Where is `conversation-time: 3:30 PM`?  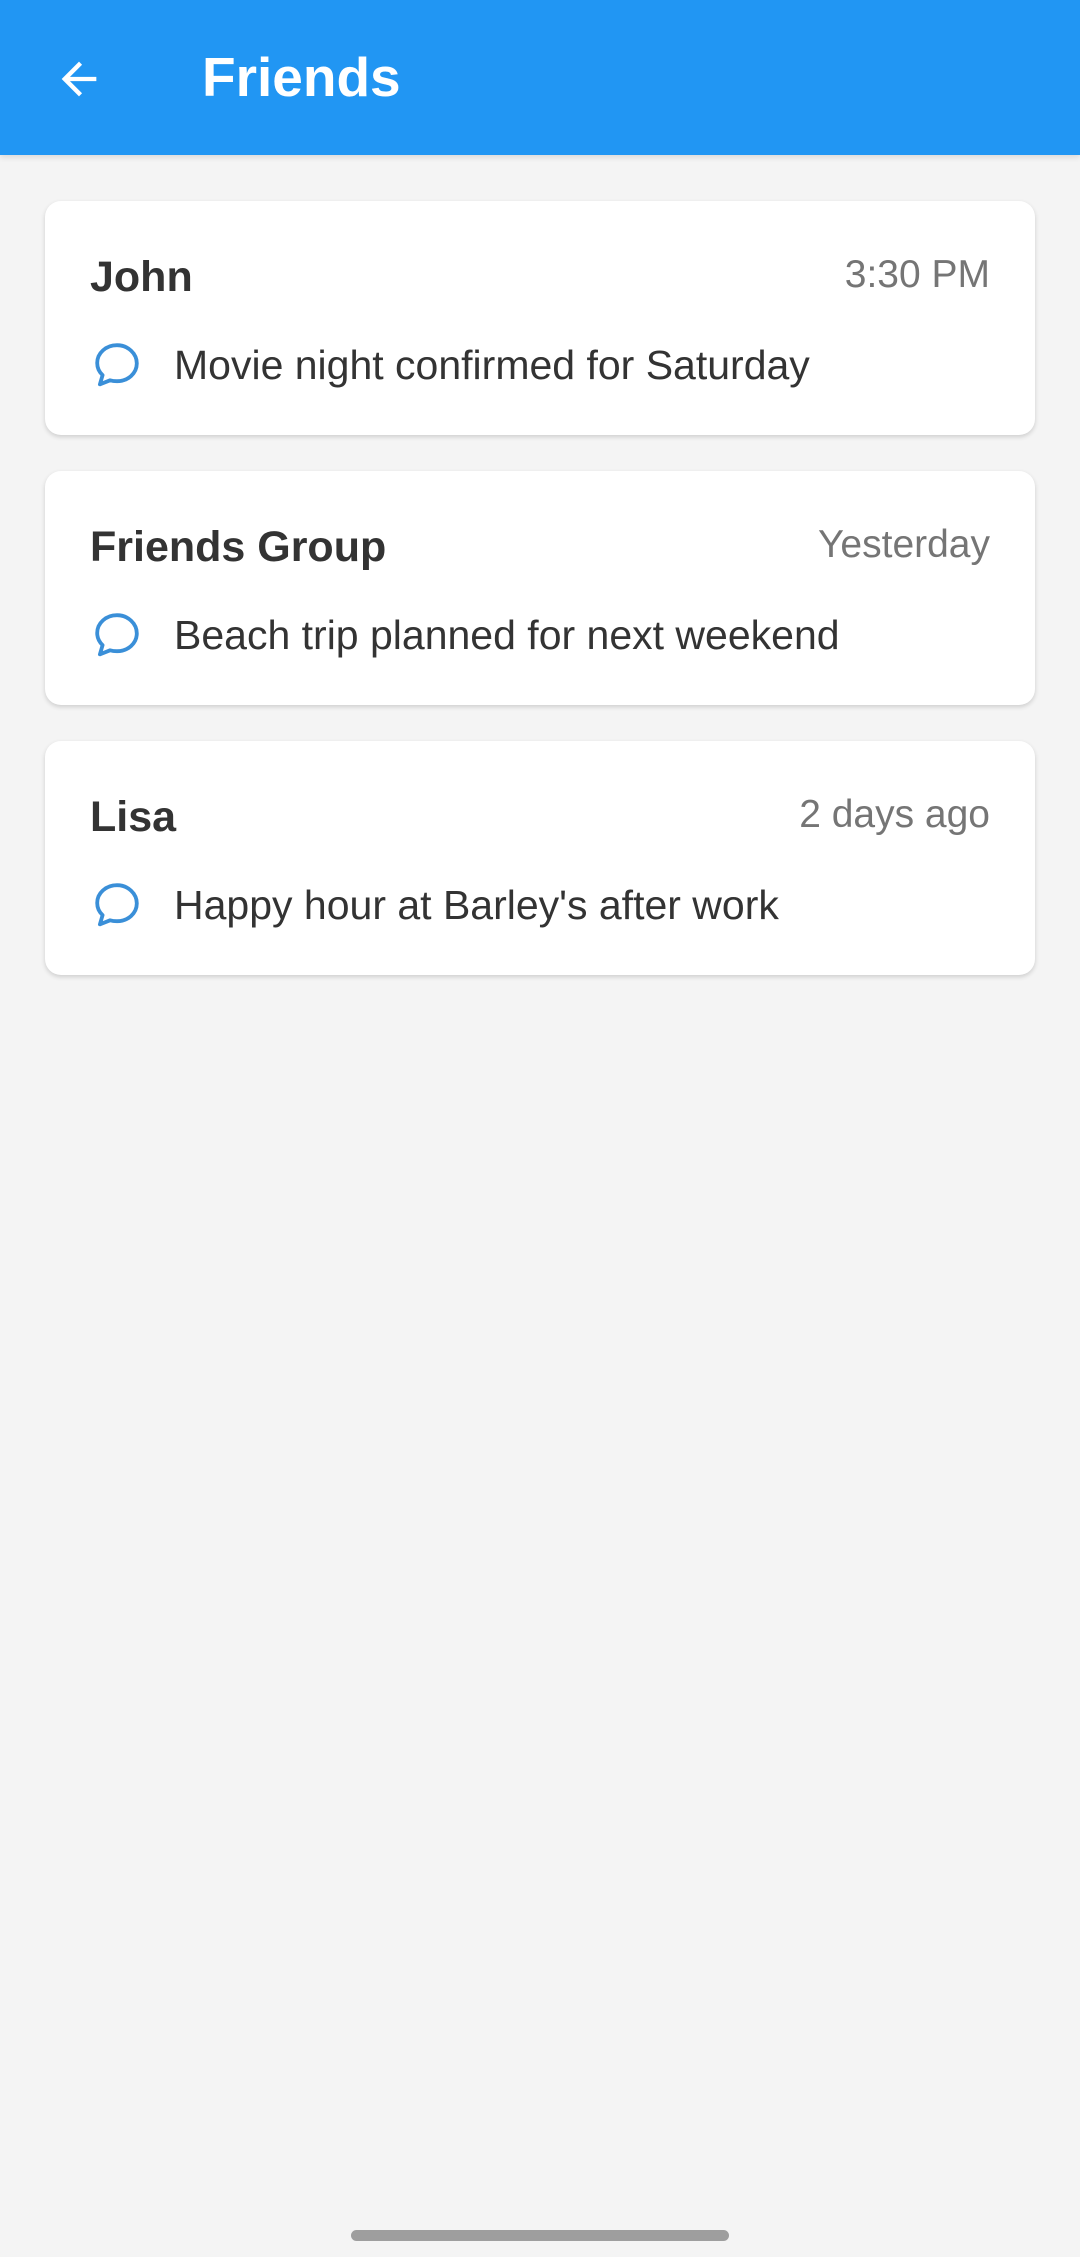
conversation-time: 3:30 PM is located at coordinates (917, 274).